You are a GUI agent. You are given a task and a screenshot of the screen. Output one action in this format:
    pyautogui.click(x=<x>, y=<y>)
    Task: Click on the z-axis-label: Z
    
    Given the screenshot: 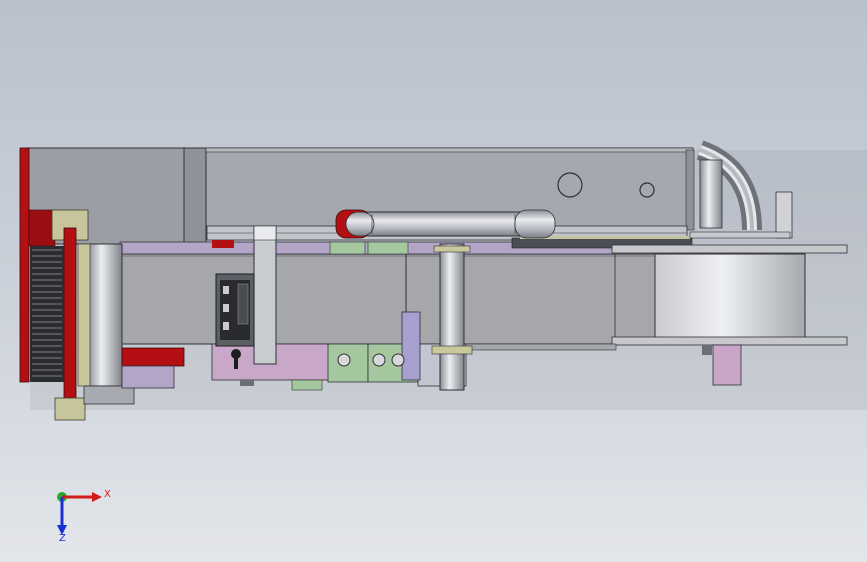 What is the action you would take?
    pyautogui.click(x=62, y=538)
    